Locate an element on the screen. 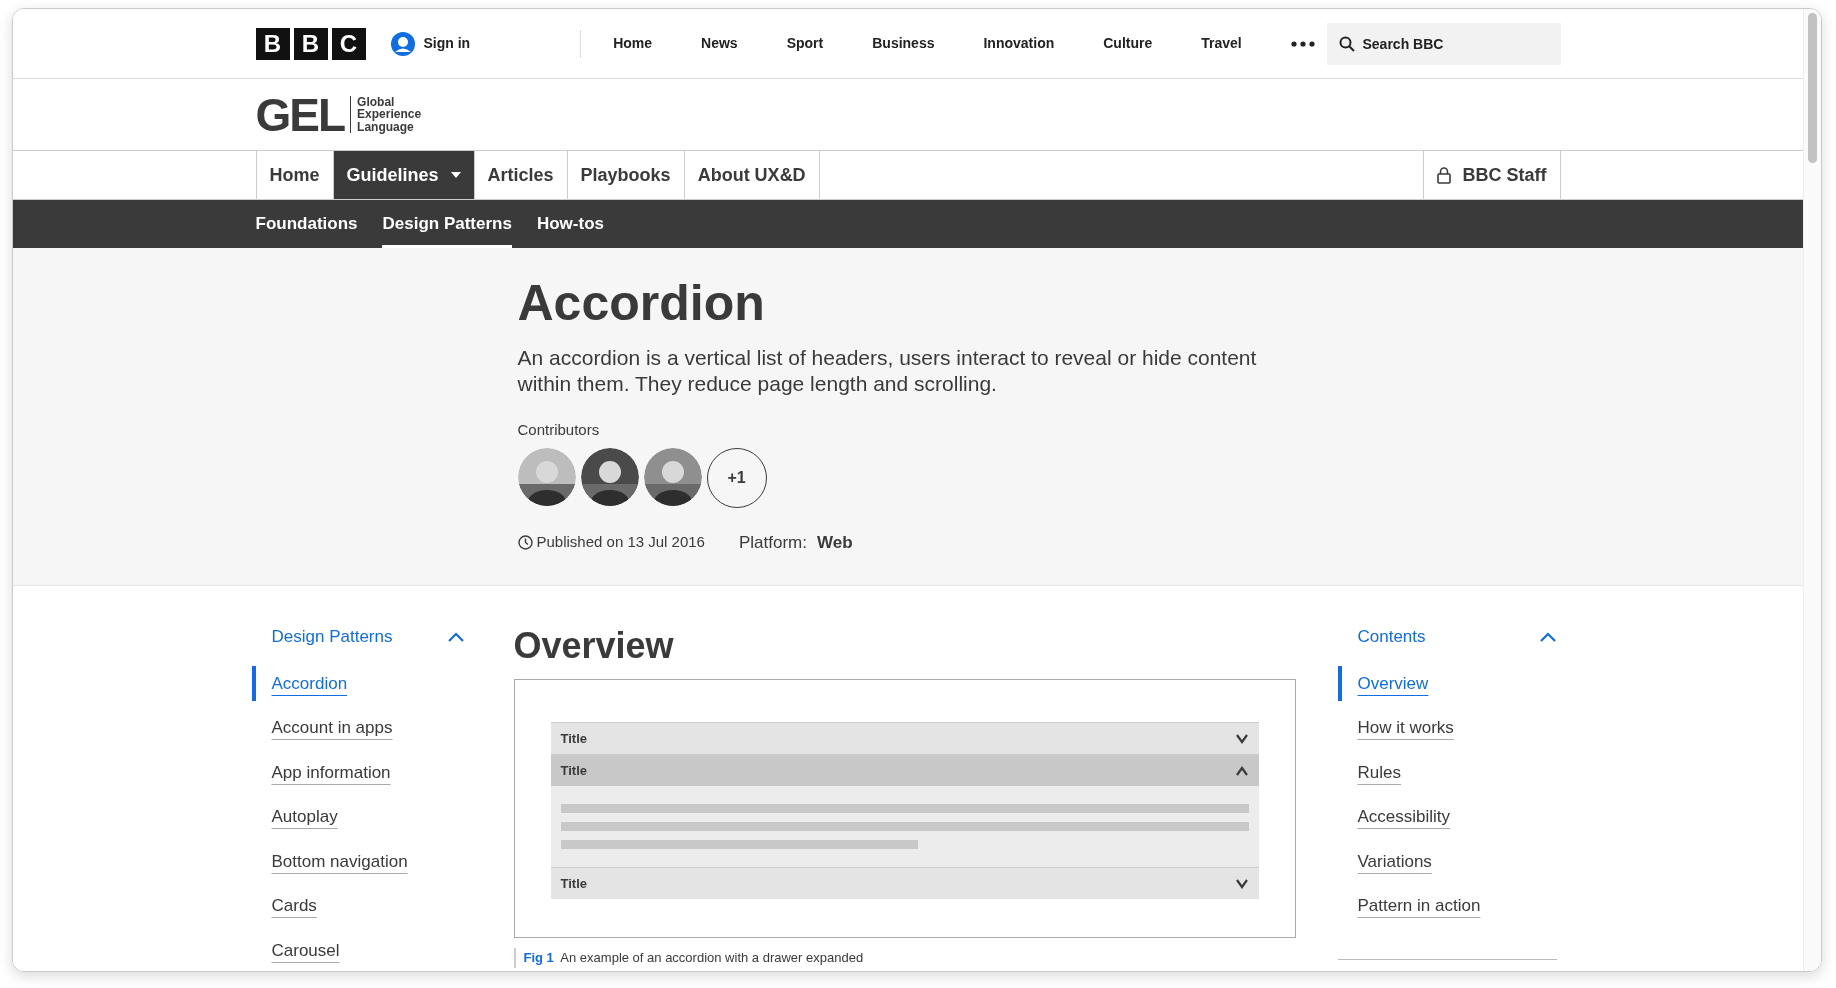 The height and width of the screenshot is (988, 1836). nav-link: Culture is located at coordinates (1128, 43).